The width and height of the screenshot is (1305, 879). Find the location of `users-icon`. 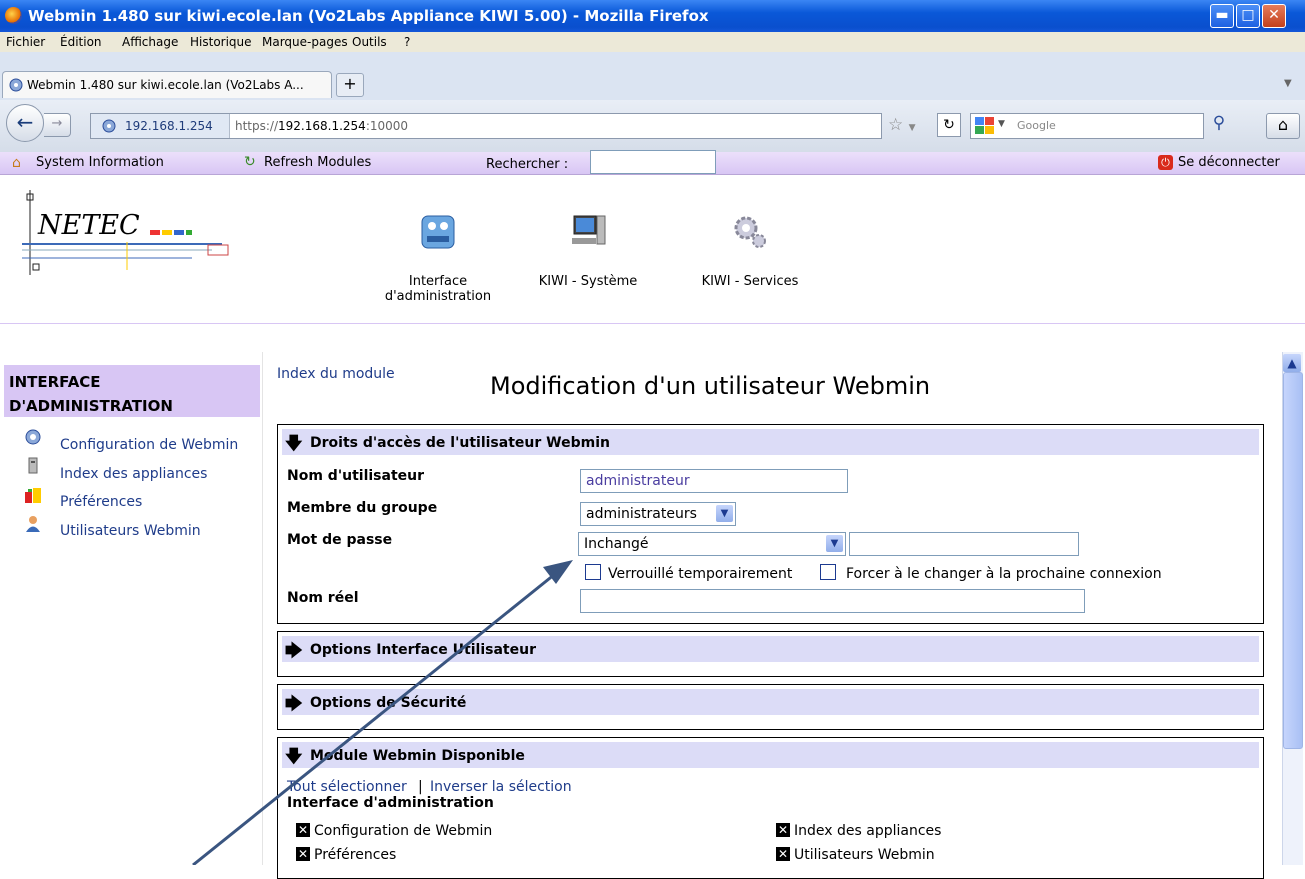

users-icon is located at coordinates (33, 524).